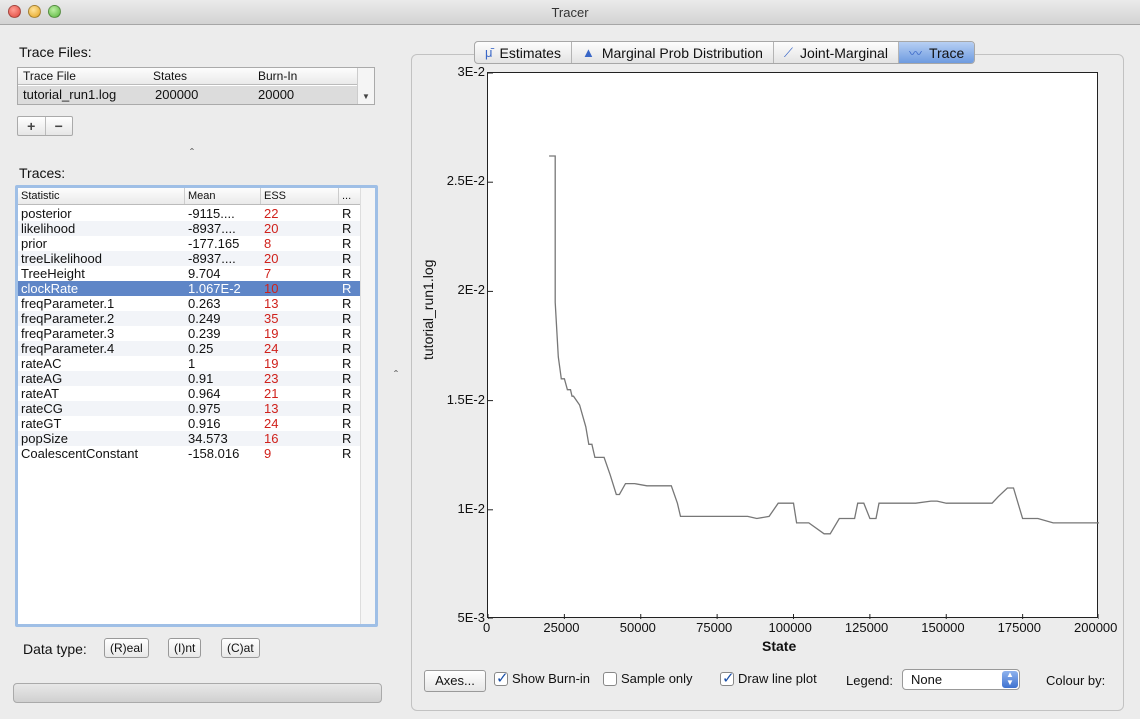 The width and height of the screenshot is (1140, 719). I want to click on x-tick-label: 50000, so click(637, 627).